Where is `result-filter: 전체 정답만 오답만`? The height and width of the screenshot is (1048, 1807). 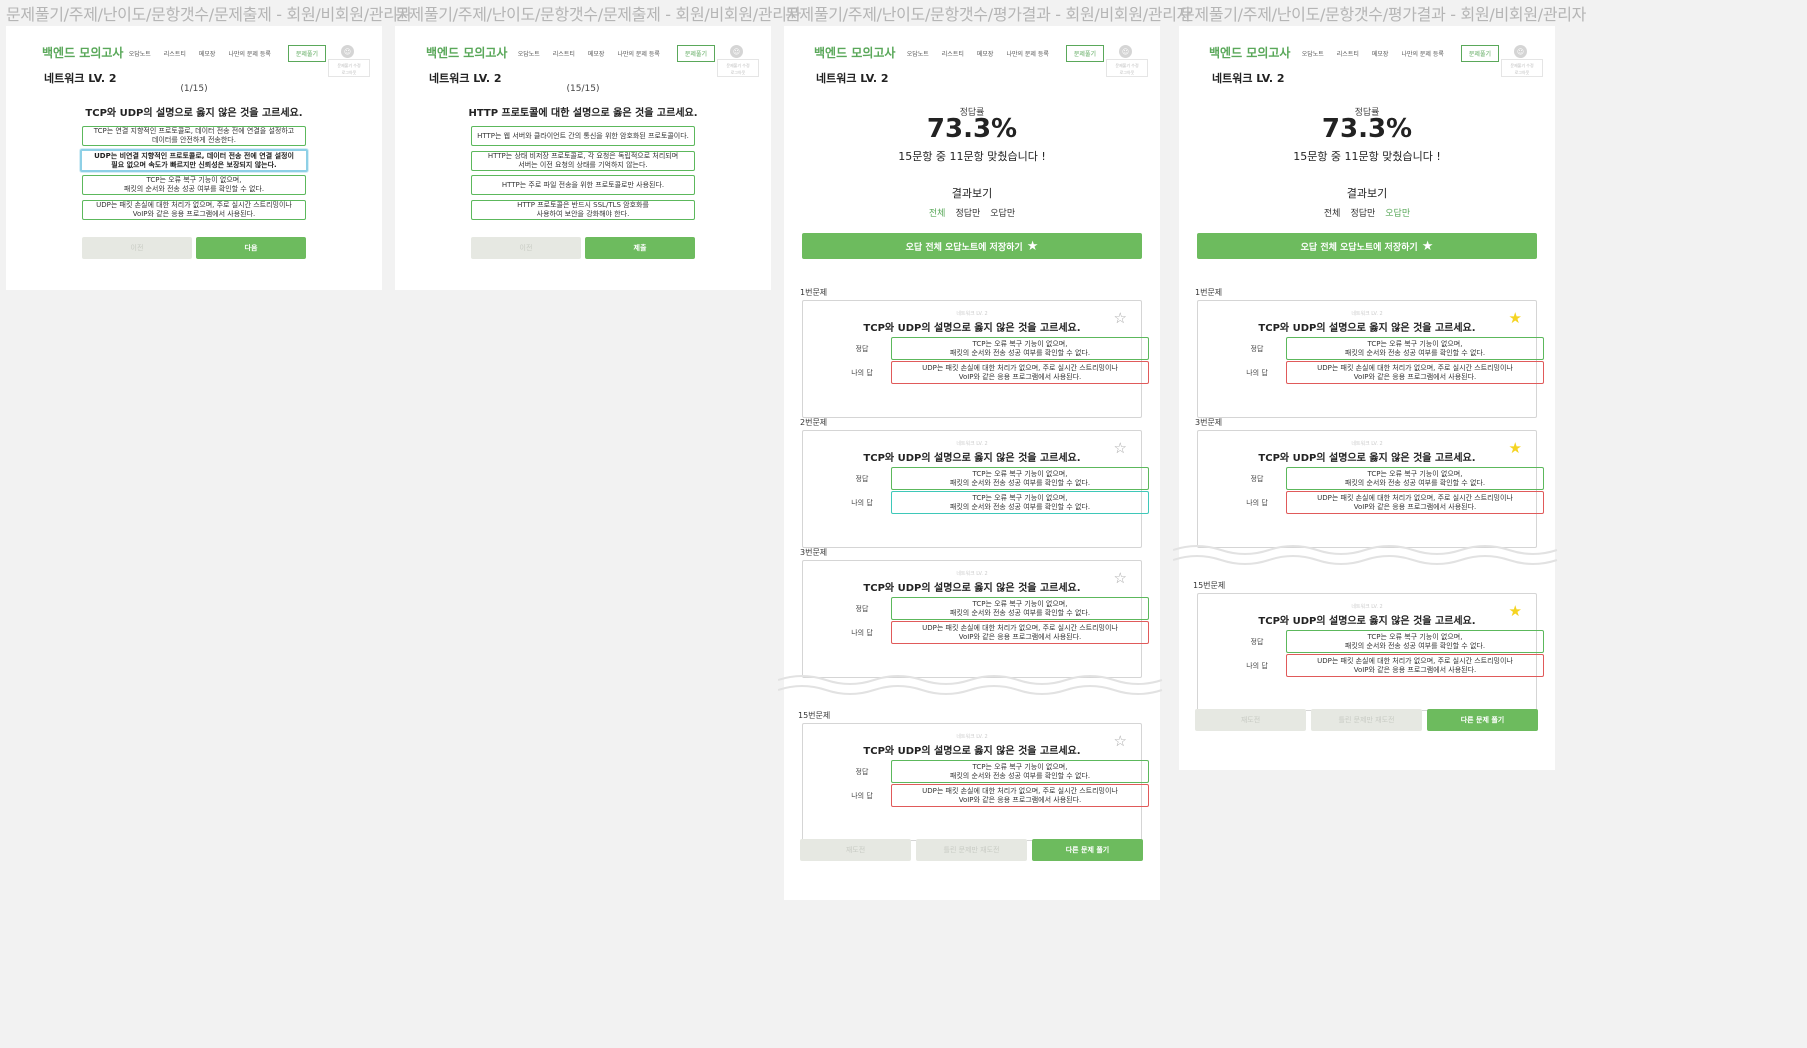
result-filter: 전체 정답만 오답만 is located at coordinates (1367, 212).